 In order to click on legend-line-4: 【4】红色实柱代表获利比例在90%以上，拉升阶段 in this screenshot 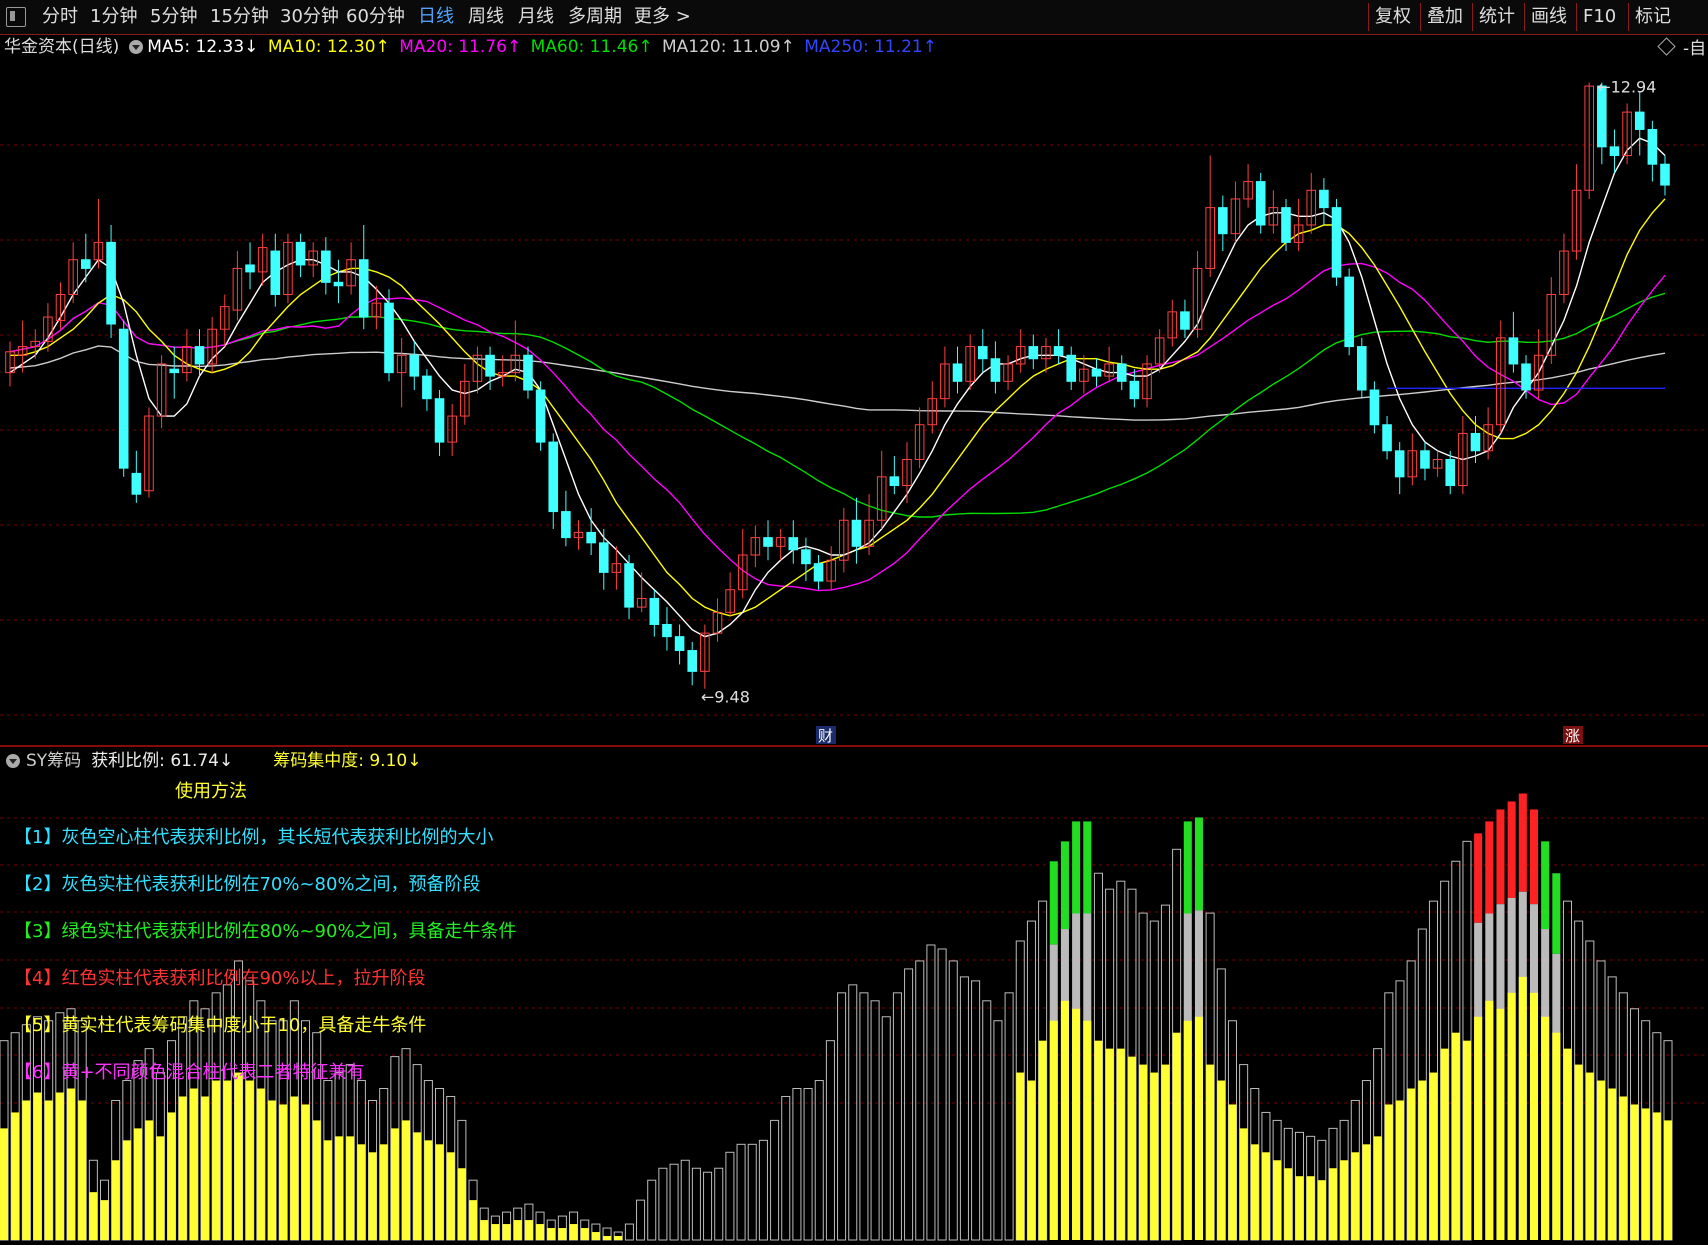, I will do `click(220, 978)`.